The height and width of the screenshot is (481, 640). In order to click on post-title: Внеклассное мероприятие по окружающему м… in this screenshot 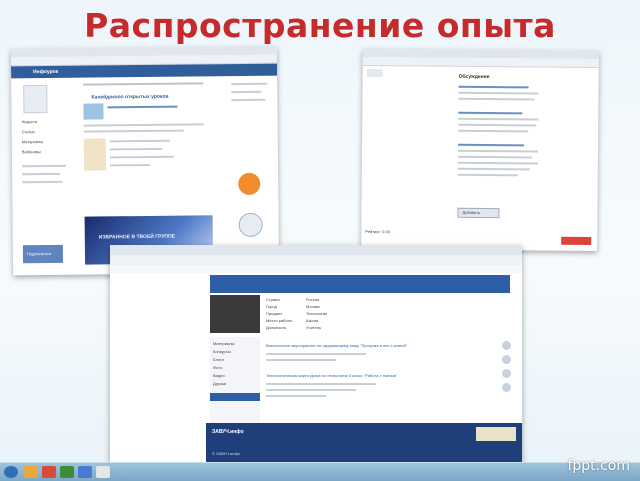, I will do `click(336, 345)`.